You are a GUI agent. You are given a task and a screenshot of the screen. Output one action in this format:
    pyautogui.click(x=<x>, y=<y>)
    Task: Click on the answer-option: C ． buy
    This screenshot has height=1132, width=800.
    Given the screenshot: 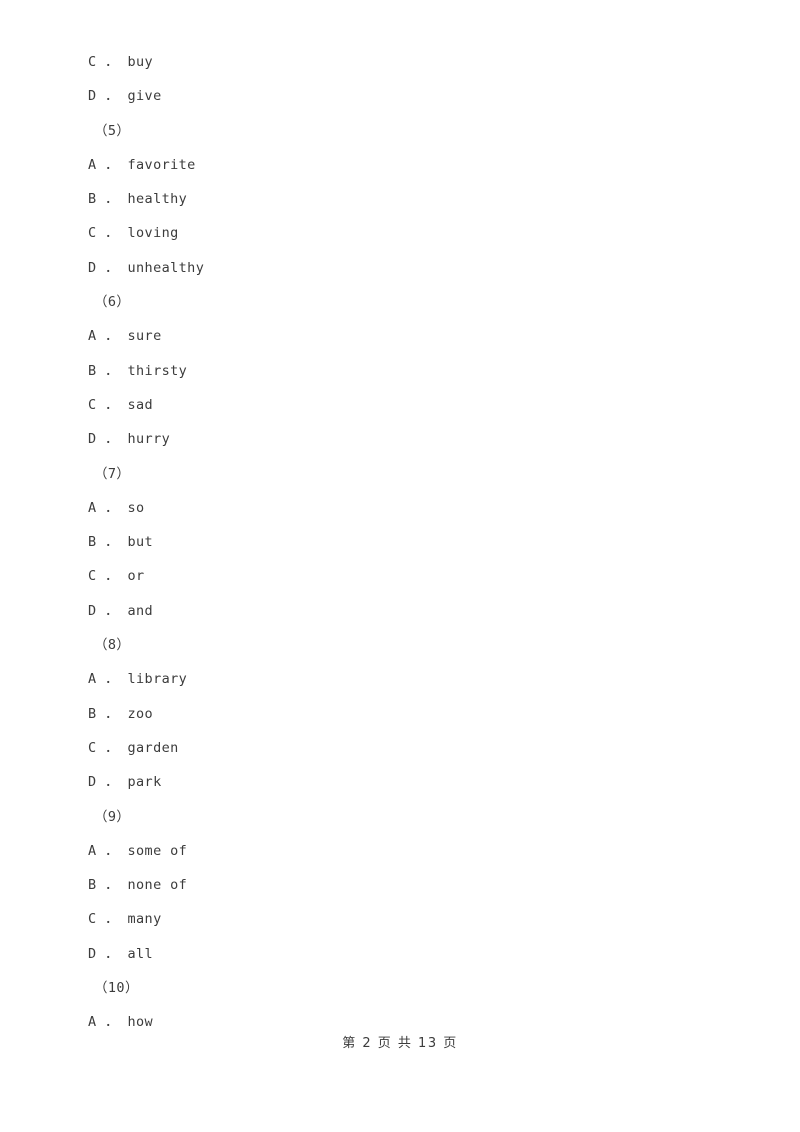 What is the action you would take?
    pyautogui.click(x=121, y=62)
    